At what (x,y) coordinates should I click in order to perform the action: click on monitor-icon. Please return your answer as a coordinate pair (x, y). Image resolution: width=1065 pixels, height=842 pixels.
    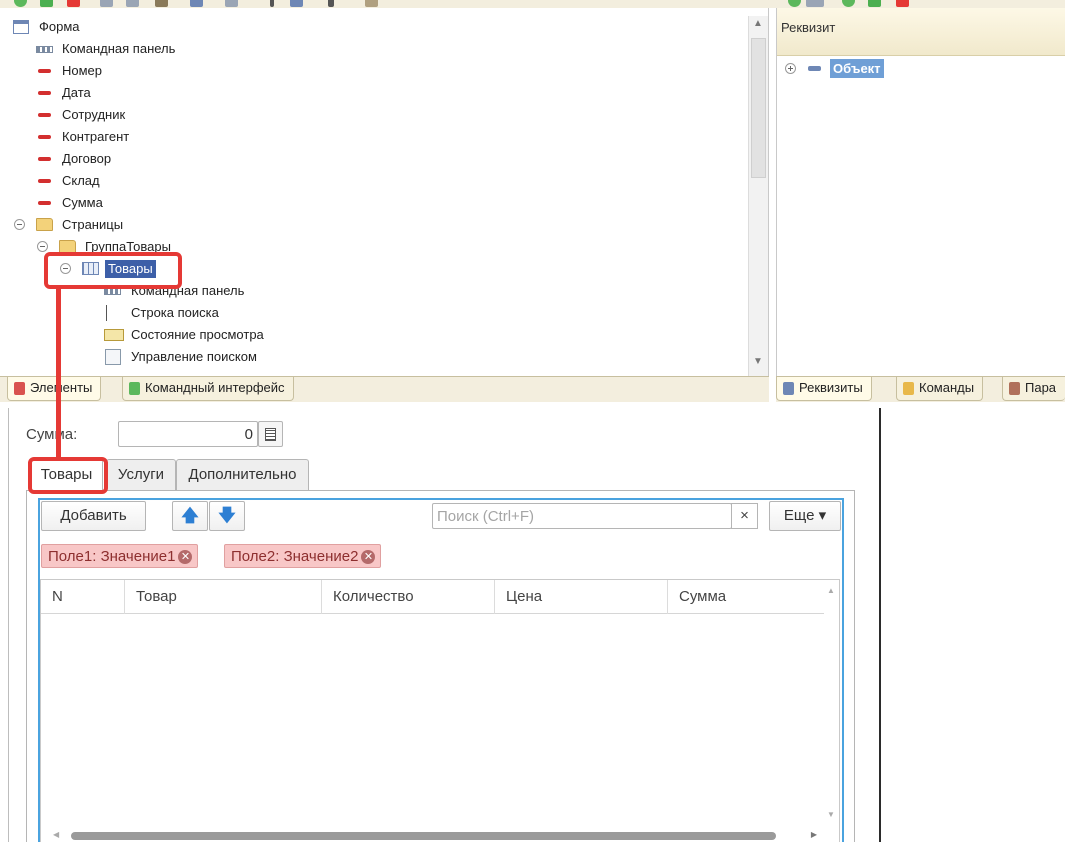
    Looking at the image, I should click on (196, 3).